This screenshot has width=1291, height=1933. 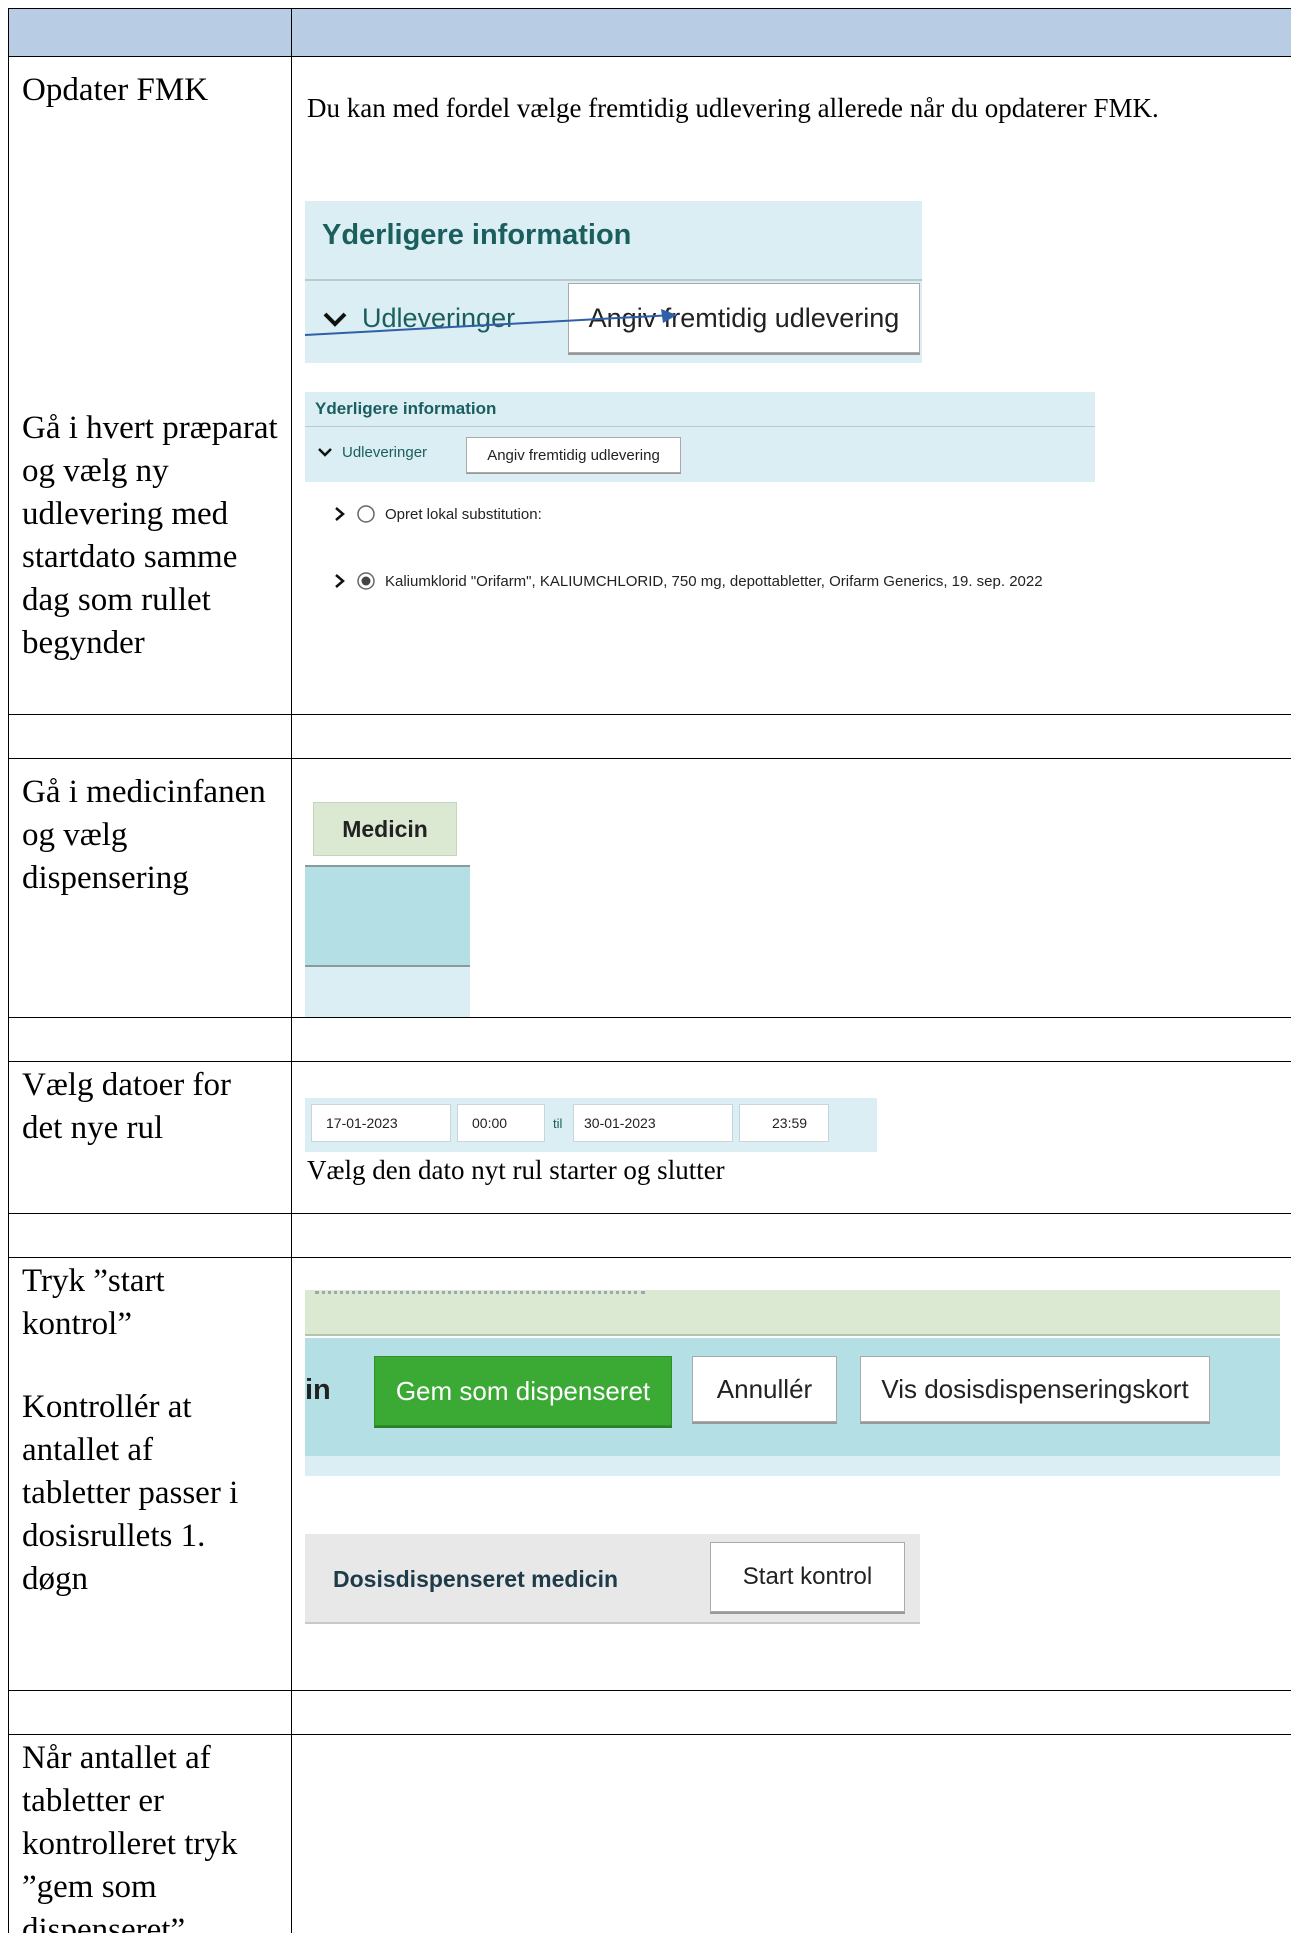 I want to click on step-label-cell: Vælg datoer for det nye rul, so click(x=150, y=1137).